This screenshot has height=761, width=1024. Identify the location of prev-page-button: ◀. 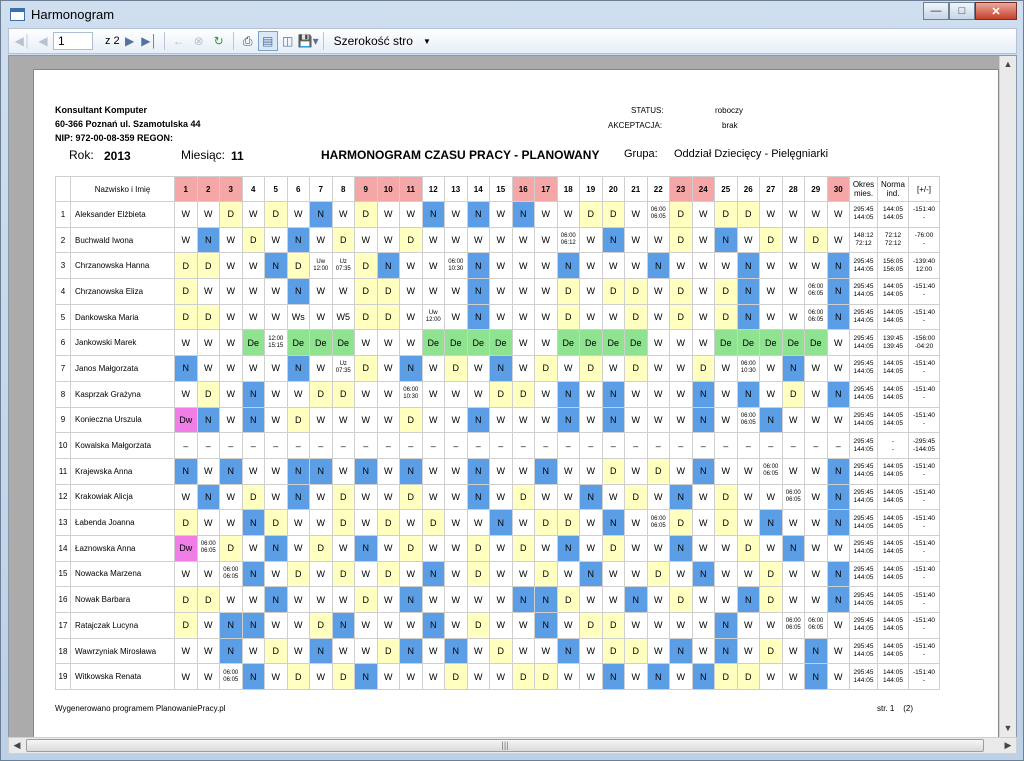
(43, 41).